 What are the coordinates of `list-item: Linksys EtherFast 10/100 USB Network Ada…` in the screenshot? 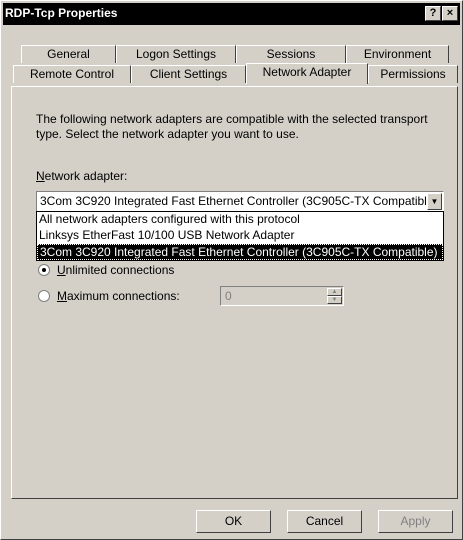 It's located at (240, 236).